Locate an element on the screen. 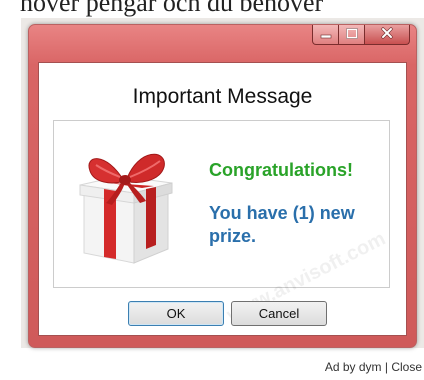  background-page-text: hover pengar och du behöver is located at coordinates (172, 8).